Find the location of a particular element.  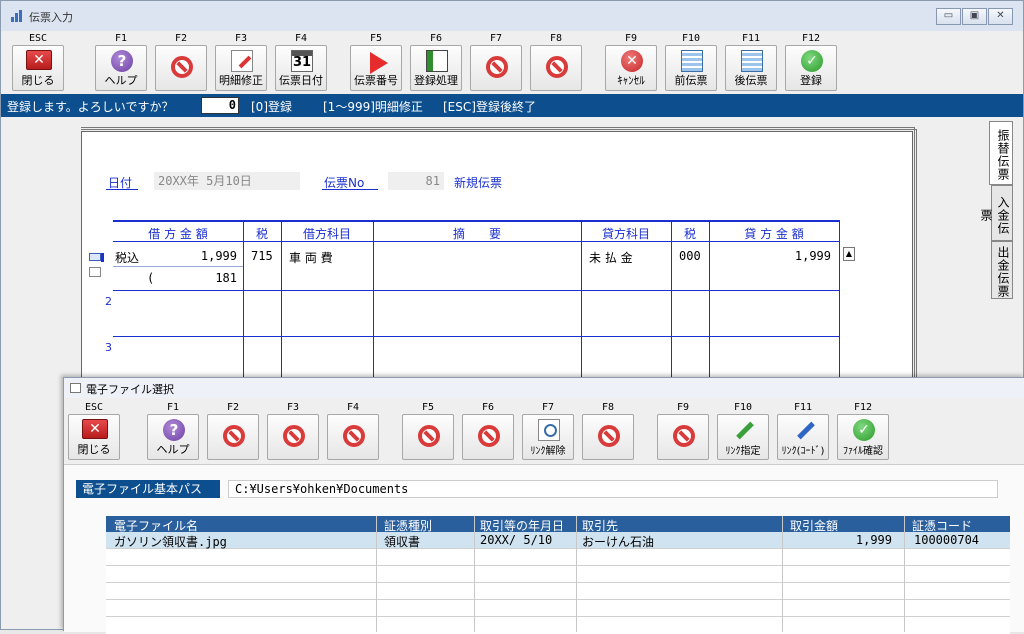

maximize-button: ▣ is located at coordinates (974, 16).